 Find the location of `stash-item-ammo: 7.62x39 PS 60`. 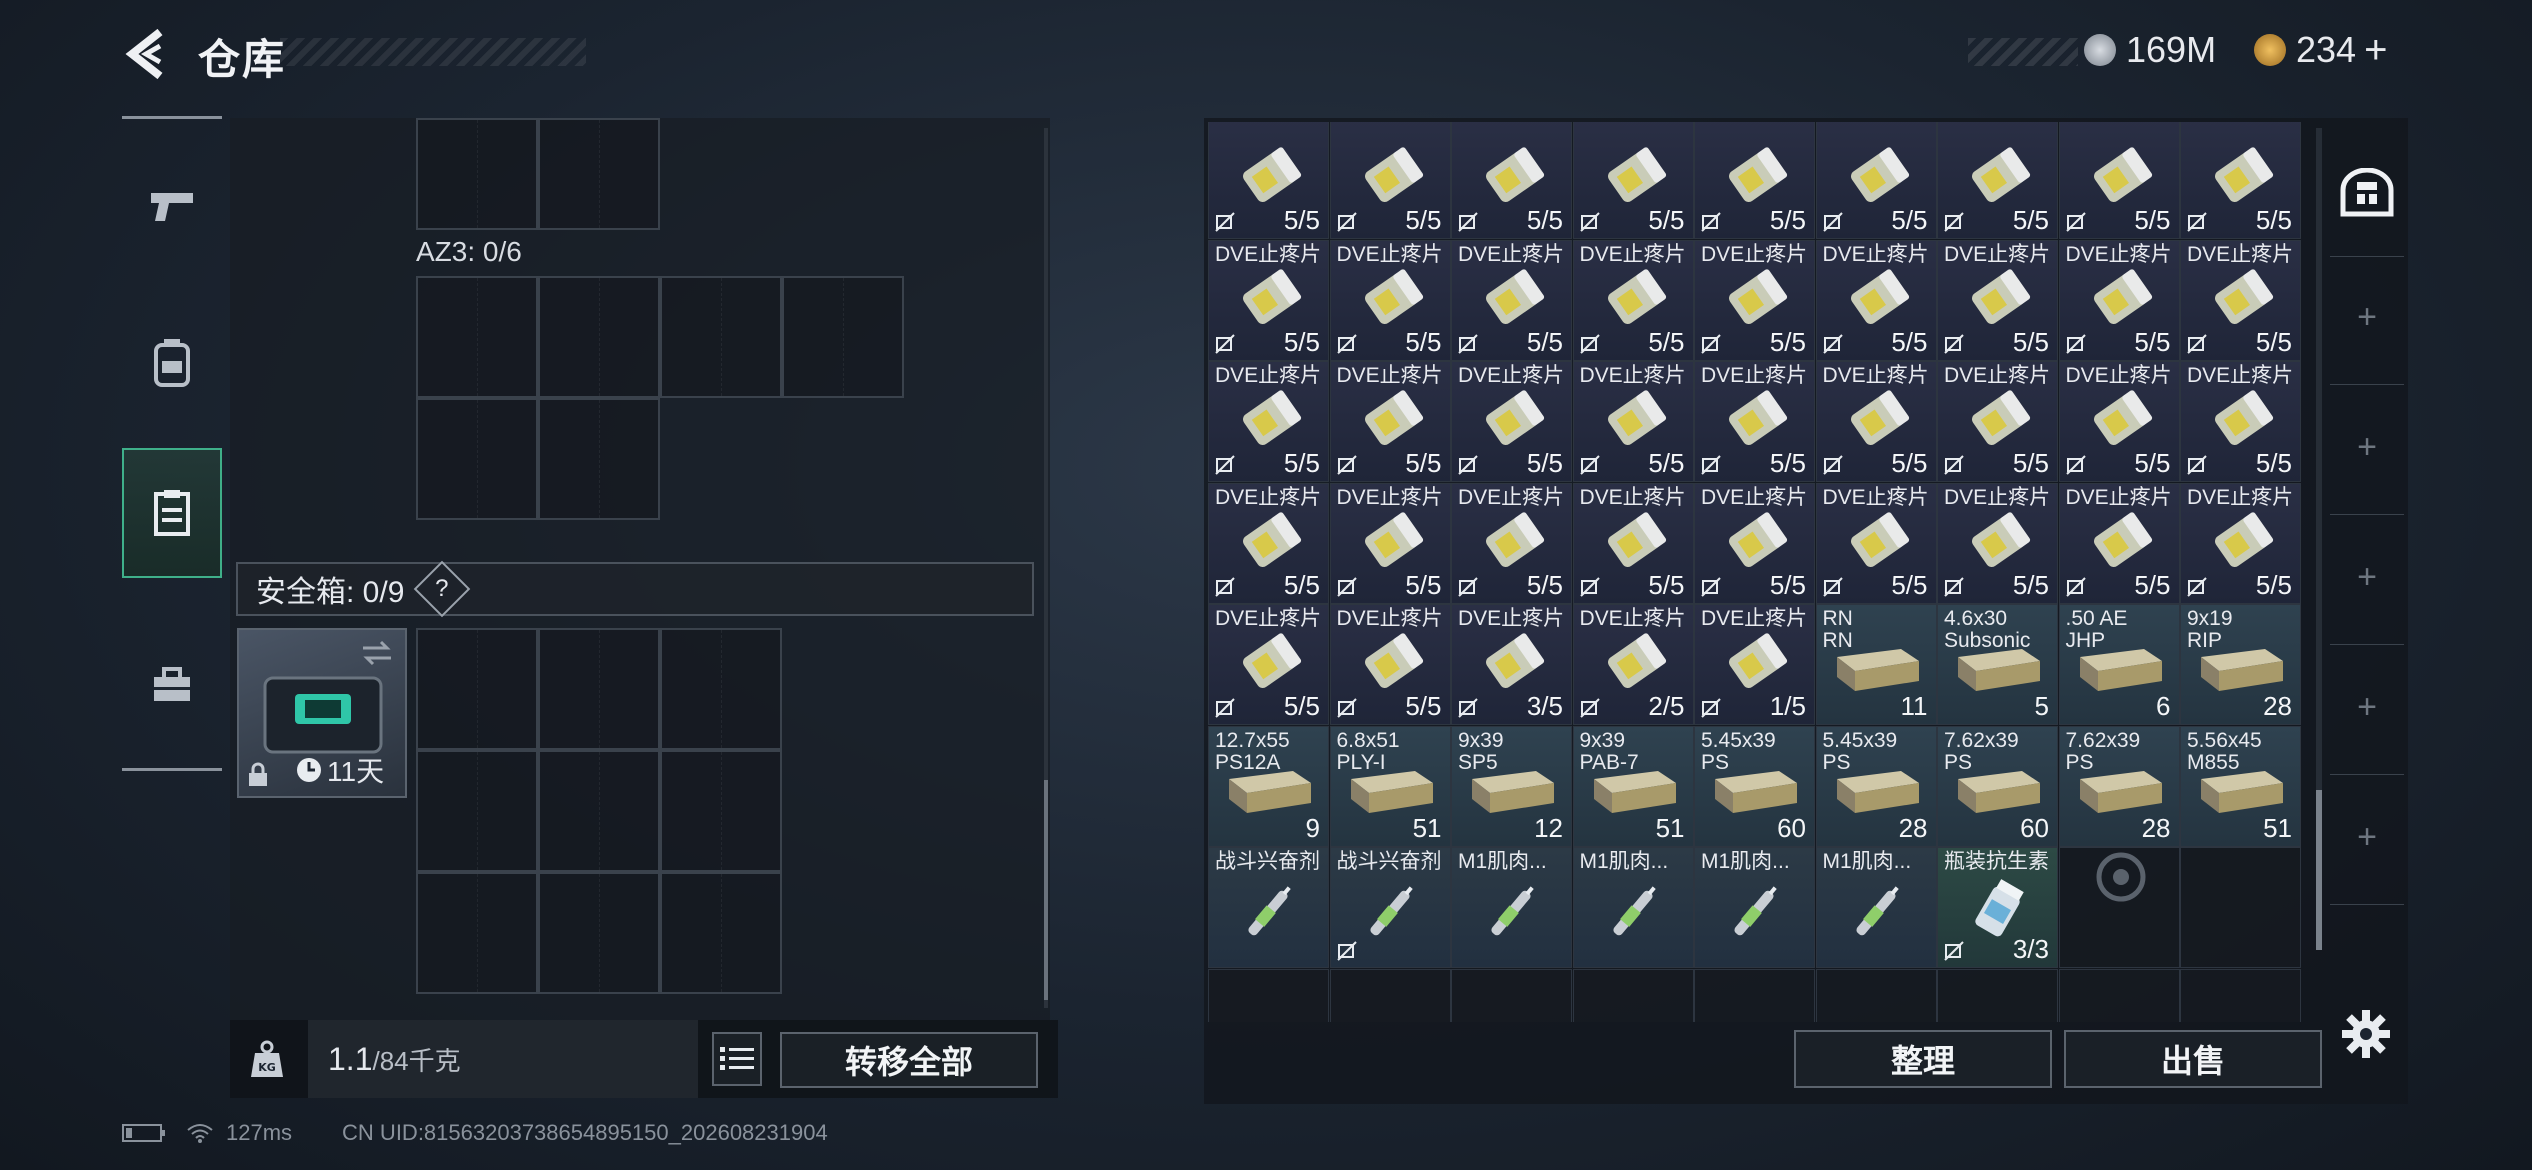

stash-item-ammo: 7.62x39 PS 60 is located at coordinates (1997, 786).